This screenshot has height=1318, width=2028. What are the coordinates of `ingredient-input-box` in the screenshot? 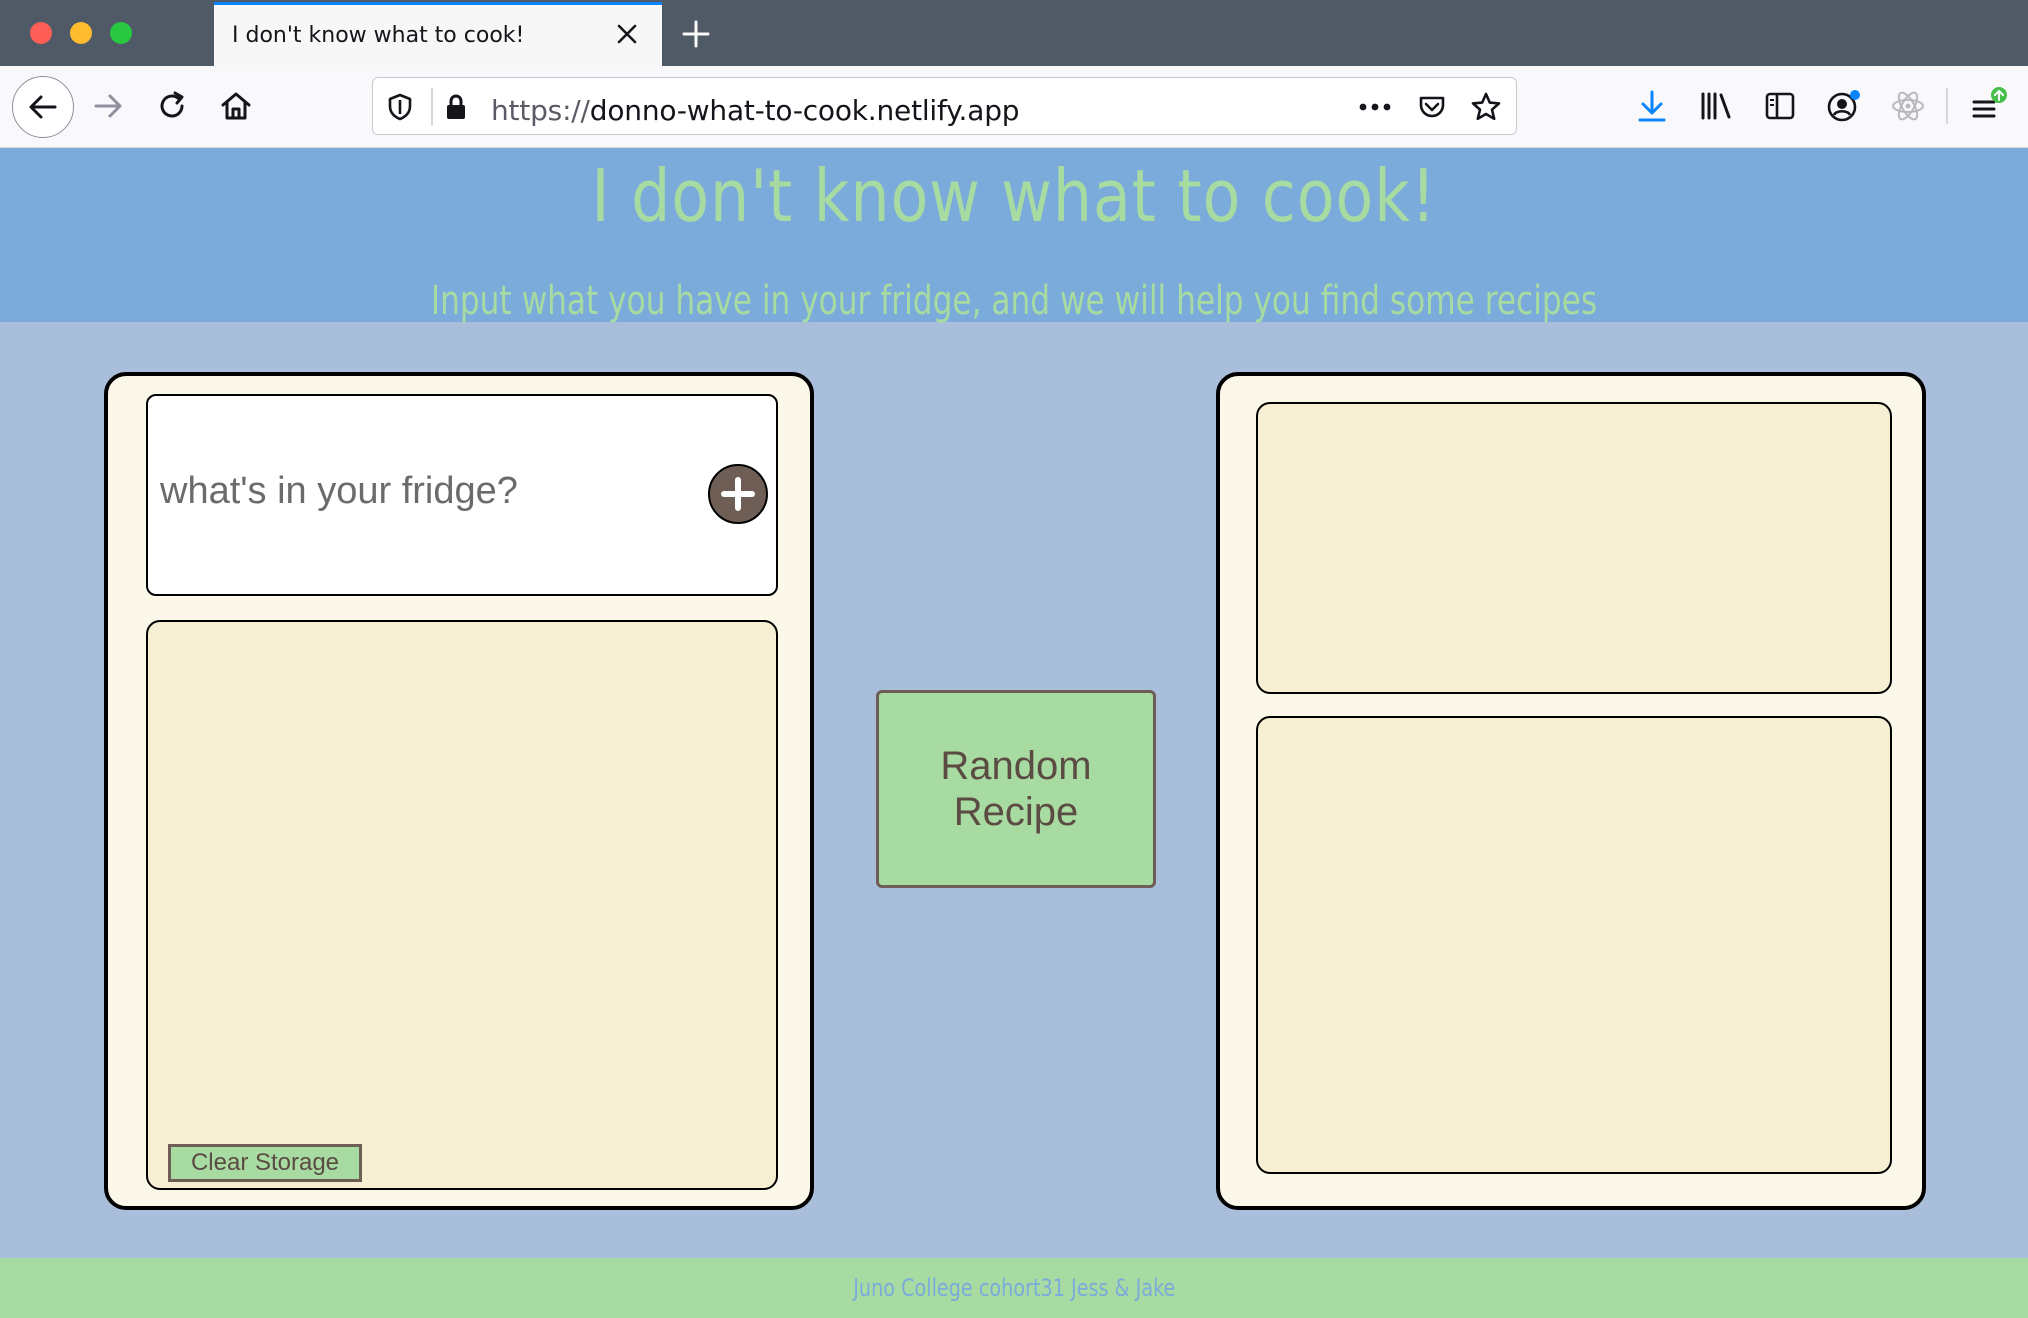 It's located at (462, 495).